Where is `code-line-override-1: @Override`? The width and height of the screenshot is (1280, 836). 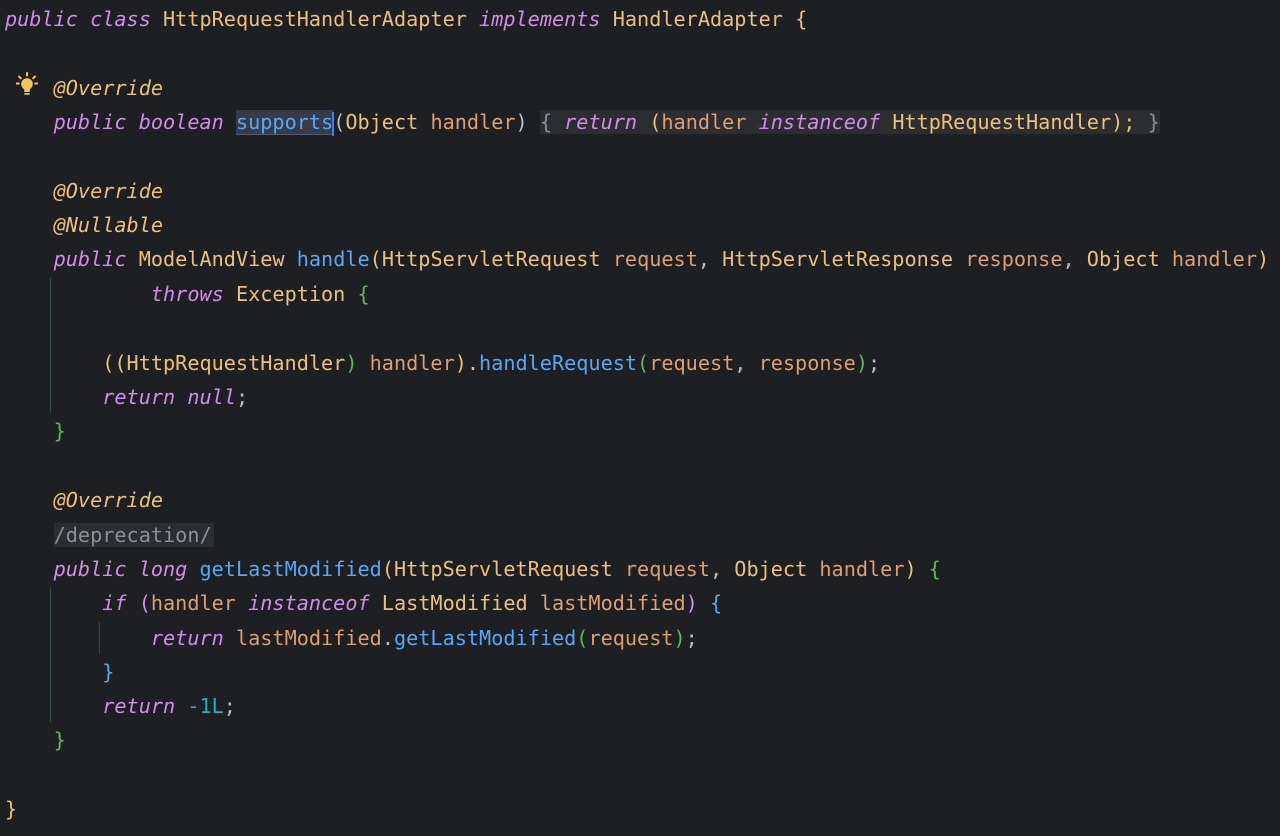 code-line-override-1: @Override is located at coordinates (84, 88).